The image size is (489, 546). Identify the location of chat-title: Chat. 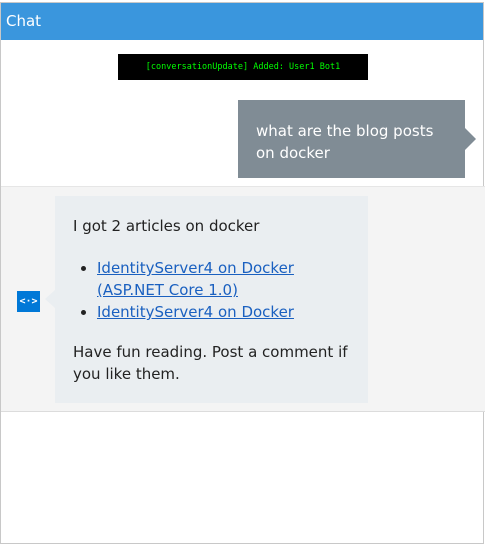
(24, 21).